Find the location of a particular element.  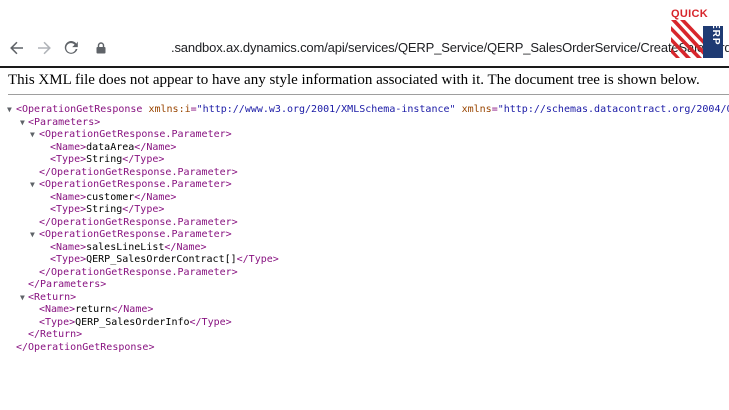

forward-button is located at coordinates (44, 48).